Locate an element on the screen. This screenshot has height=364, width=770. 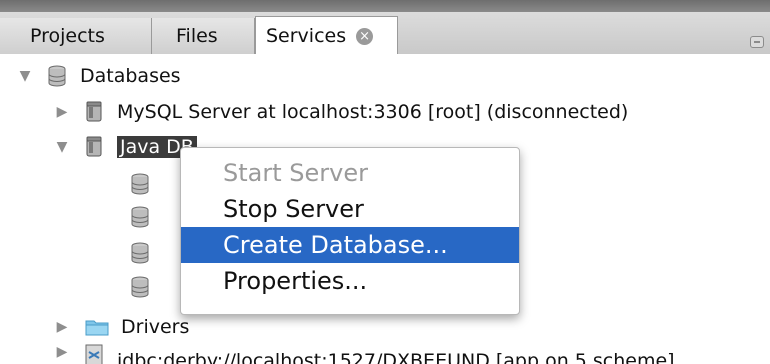
folder-icon is located at coordinates (97, 328).